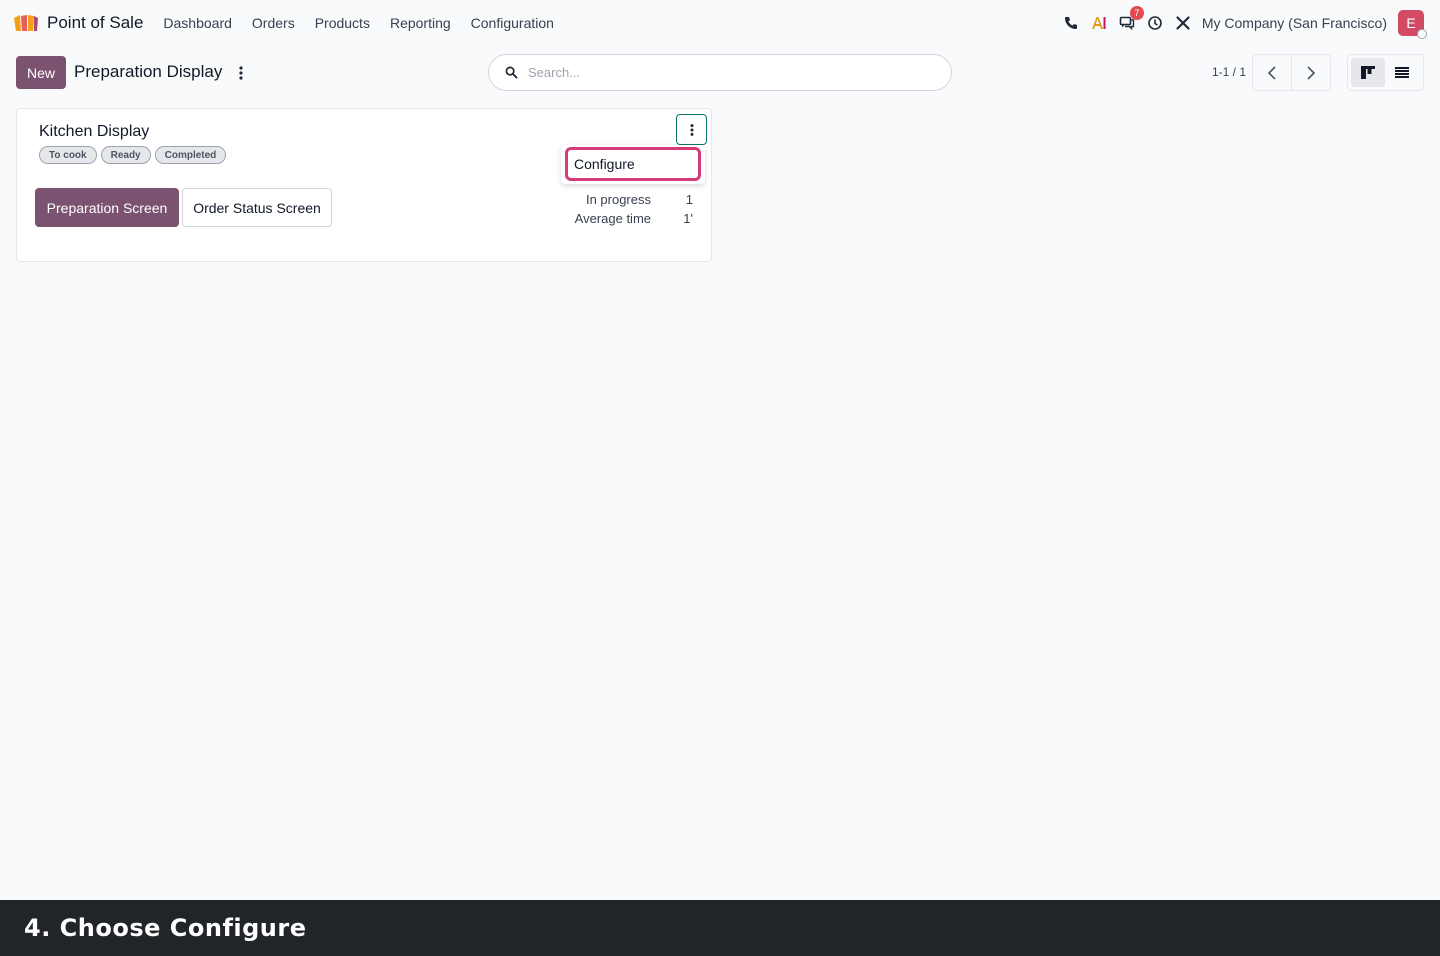 The height and width of the screenshot is (956, 1440). I want to click on tag-completed: Completed, so click(190, 155).